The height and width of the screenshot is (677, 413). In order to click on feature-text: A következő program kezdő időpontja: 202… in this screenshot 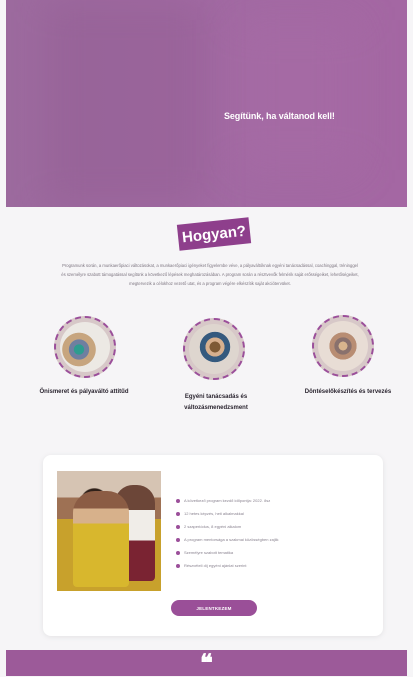, I will do `click(227, 500)`.